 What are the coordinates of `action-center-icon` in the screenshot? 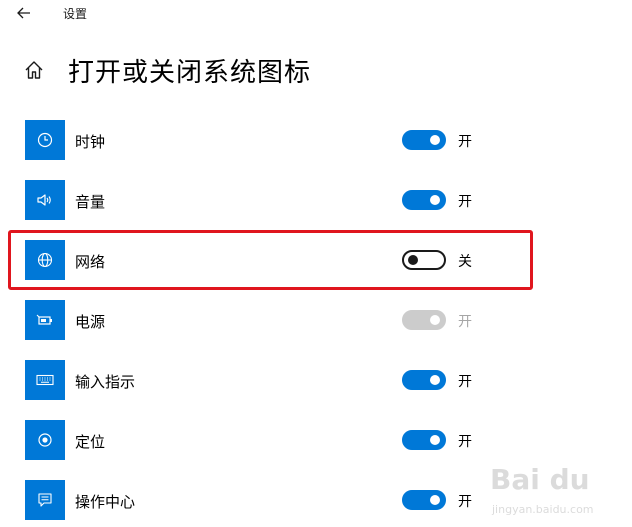 It's located at (45, 500).